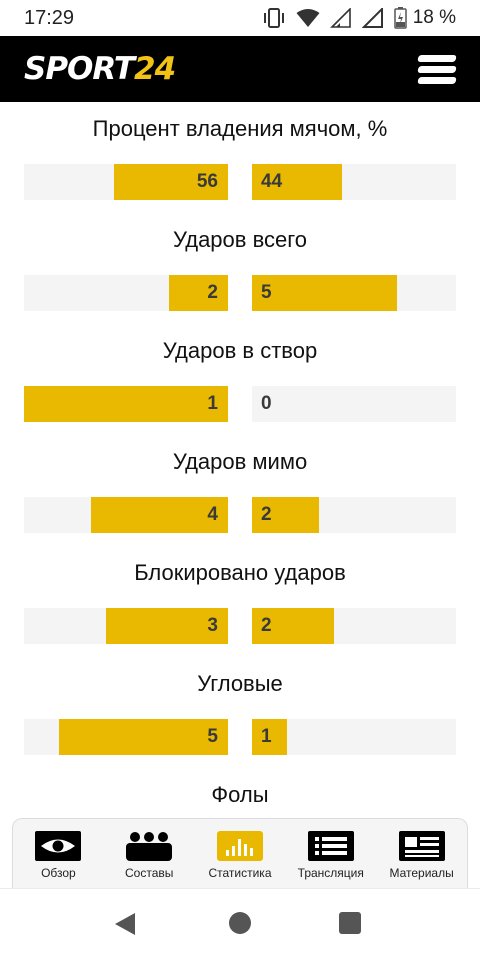 The width and height of the screenshot is (480, 960). Describe the element at coordinates (273, 18) in the screenshot. I see `vibrate-icon` at that location.